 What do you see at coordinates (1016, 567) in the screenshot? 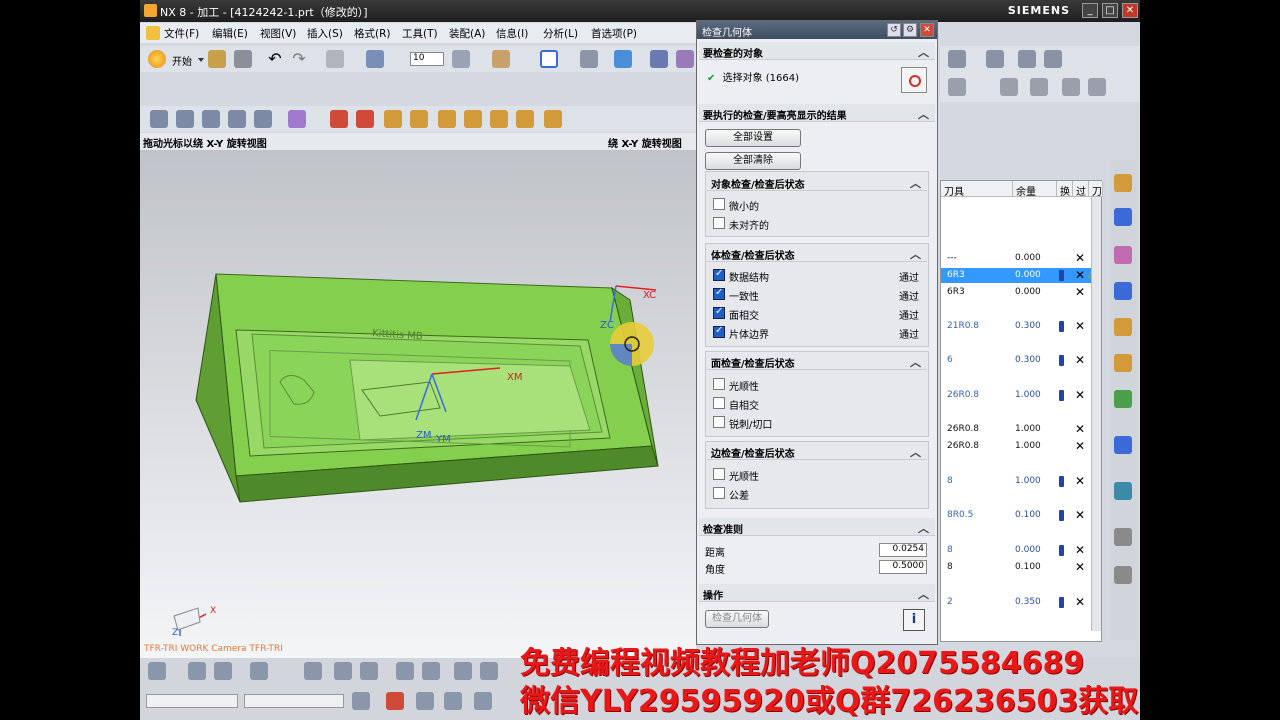
I see `table-row: 8 0.100 ✕` at bounding box center [1016, 567].